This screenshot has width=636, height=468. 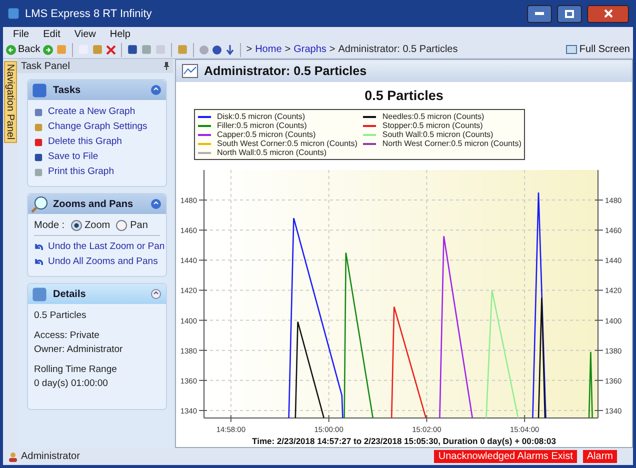 What do you see at coordinates (85, 112) in the screenshot?
I see `task-link: Create a New Graph` at bounding box center [85, 112].